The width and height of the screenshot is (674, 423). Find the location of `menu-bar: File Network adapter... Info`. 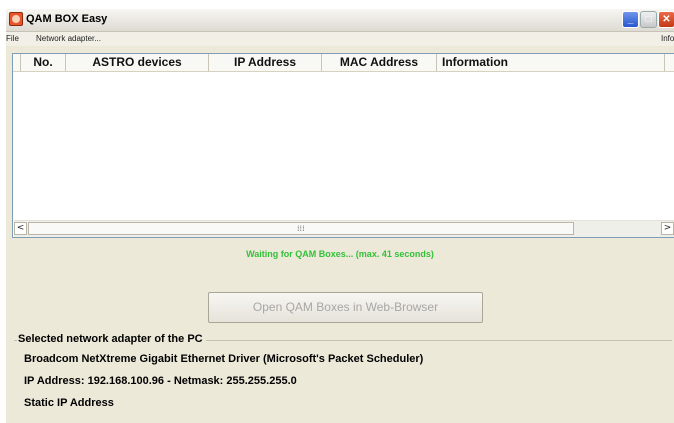

menu-bar: File Network adapter... Info is located at coordinates (340, 39).